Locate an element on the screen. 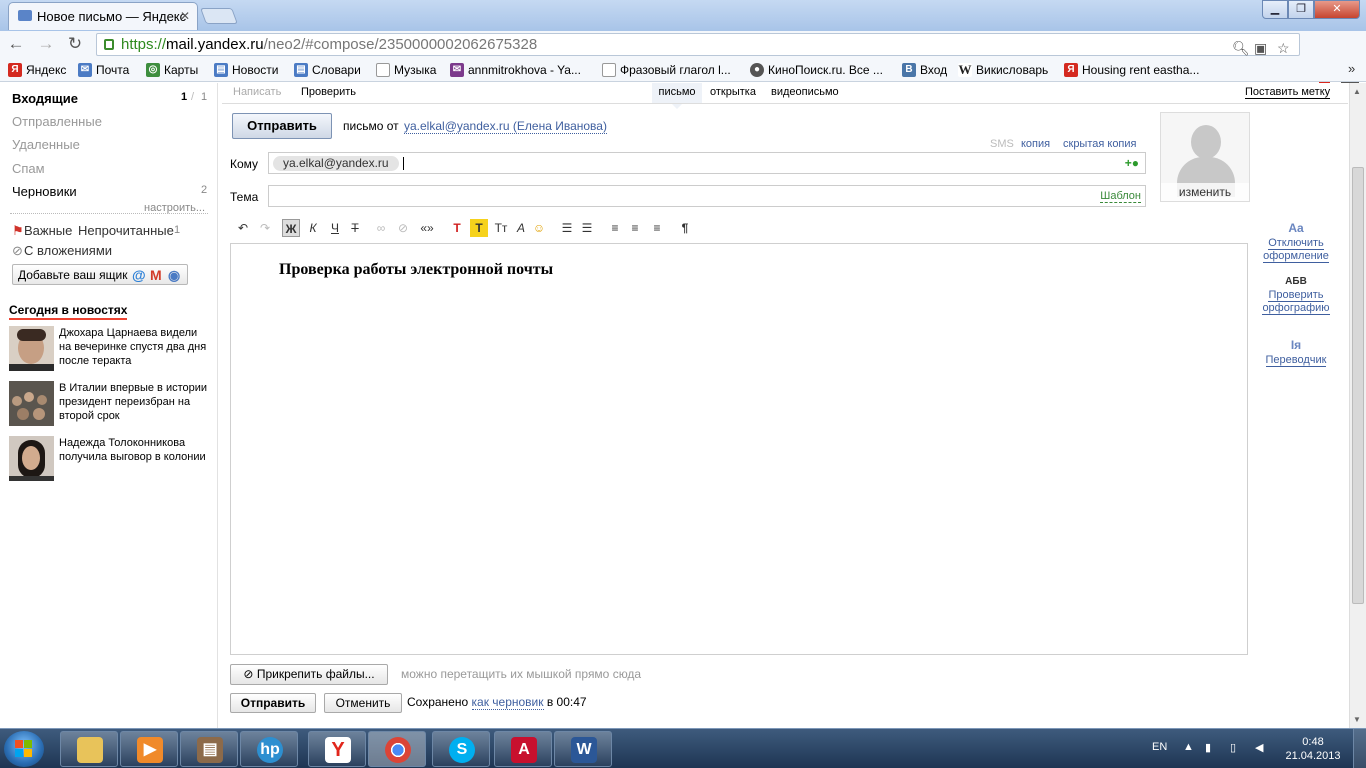 The width and height of the screenshot is (1366, 768). add-contact-icon: +● is located at coordinates (1132, 163).